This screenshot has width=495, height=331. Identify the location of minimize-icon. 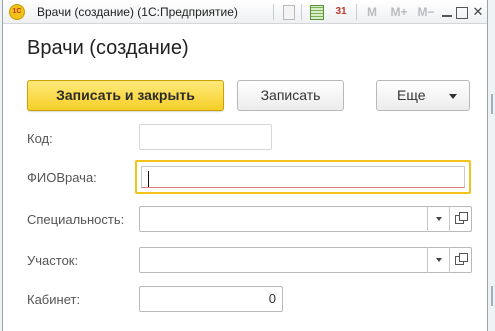
(447, 12).